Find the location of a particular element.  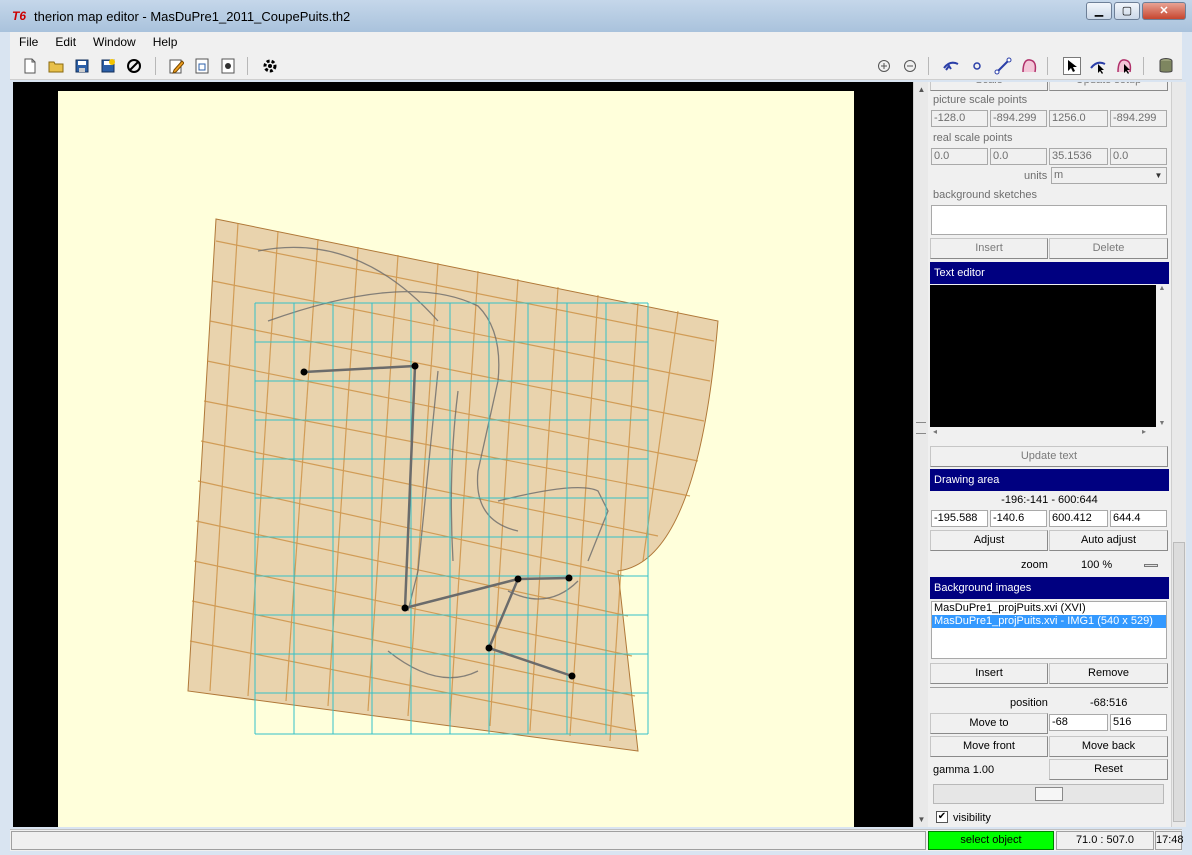

drawing-area-x2-field: 600.412 is located at coordinates (1078, 518).